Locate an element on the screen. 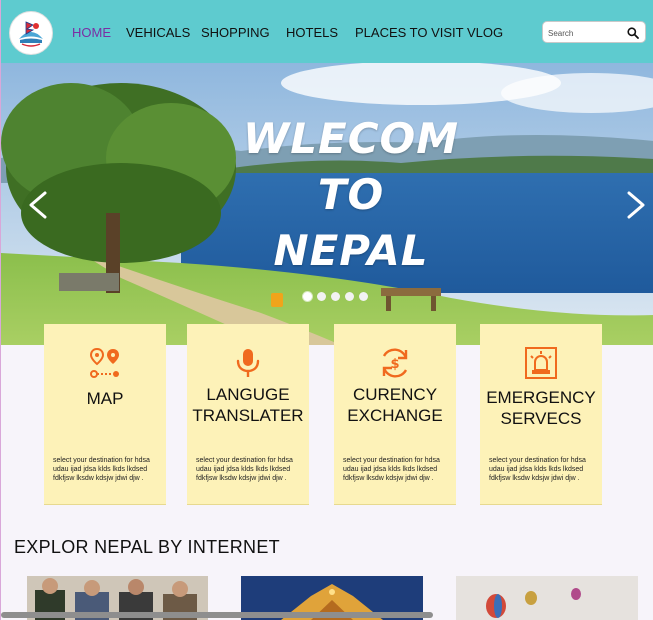 The image size is (653, 620). card-title-line: TRANSLATER is located at coordinates (248, 415).